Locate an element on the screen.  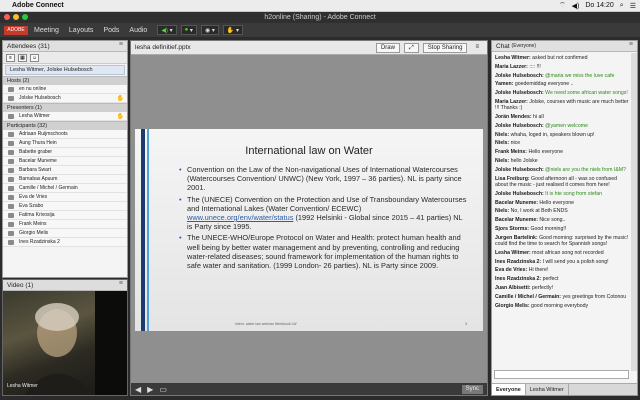
raise-hand-button: ✋ ▾ is located at coordinates (233, 30).